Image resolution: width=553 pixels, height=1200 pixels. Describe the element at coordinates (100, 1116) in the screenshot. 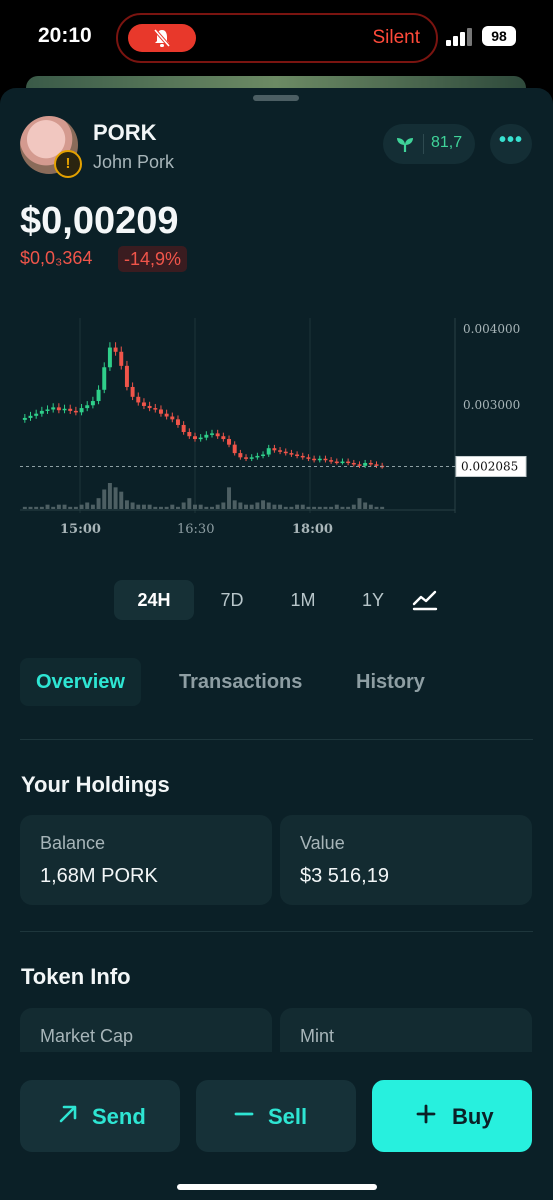

I see `send-button: Send` at that location.